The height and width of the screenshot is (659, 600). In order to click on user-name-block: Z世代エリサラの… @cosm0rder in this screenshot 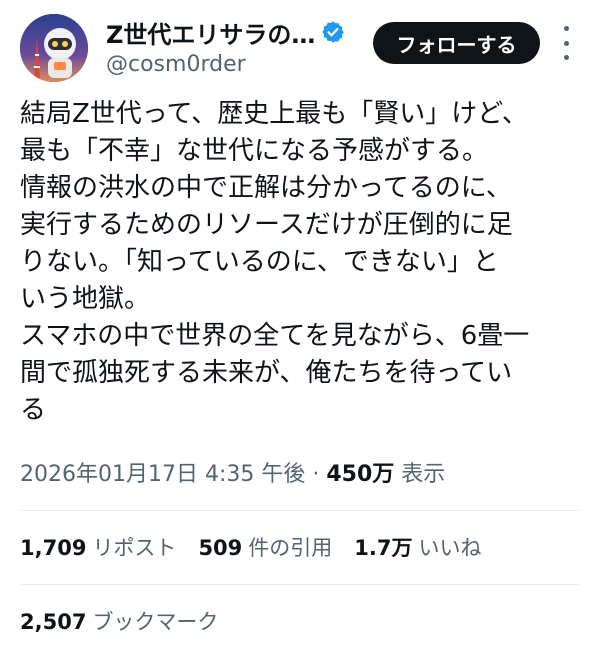, I will do `click(225, 46)`.